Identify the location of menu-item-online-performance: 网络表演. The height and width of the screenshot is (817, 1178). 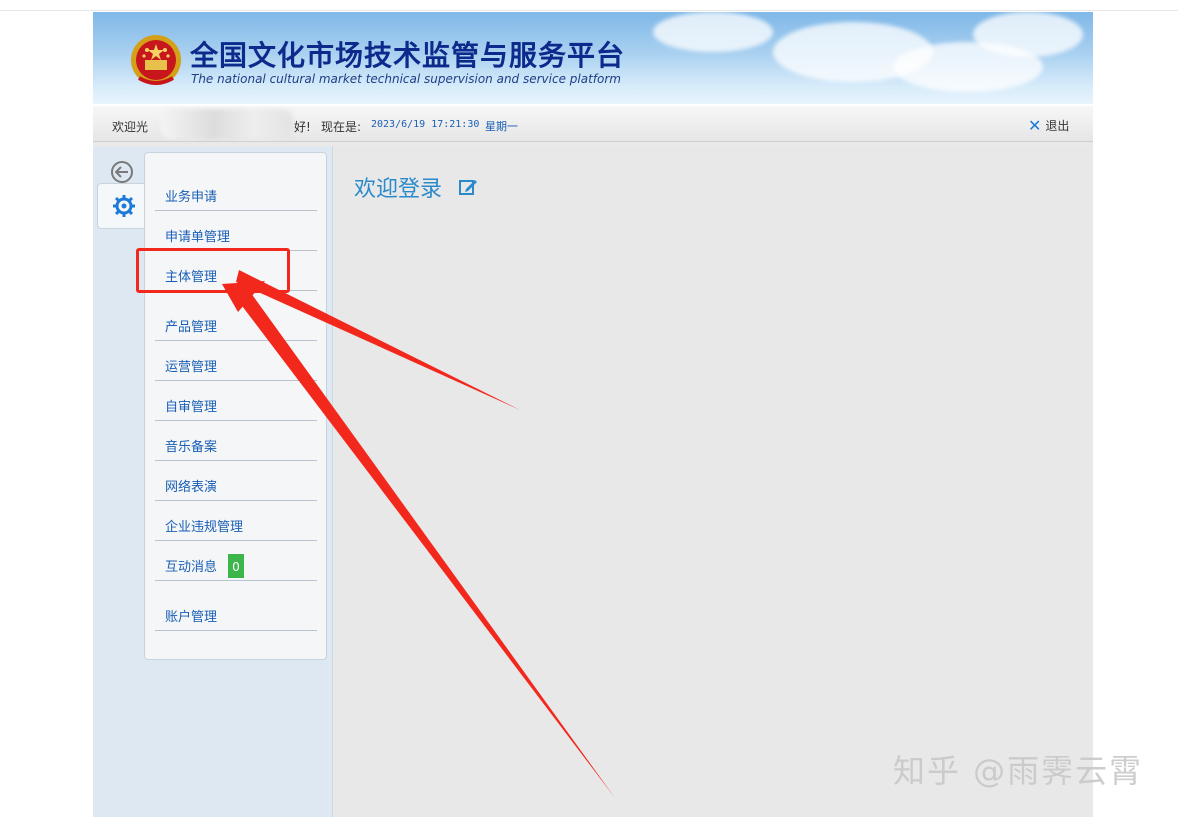
(236, 483).